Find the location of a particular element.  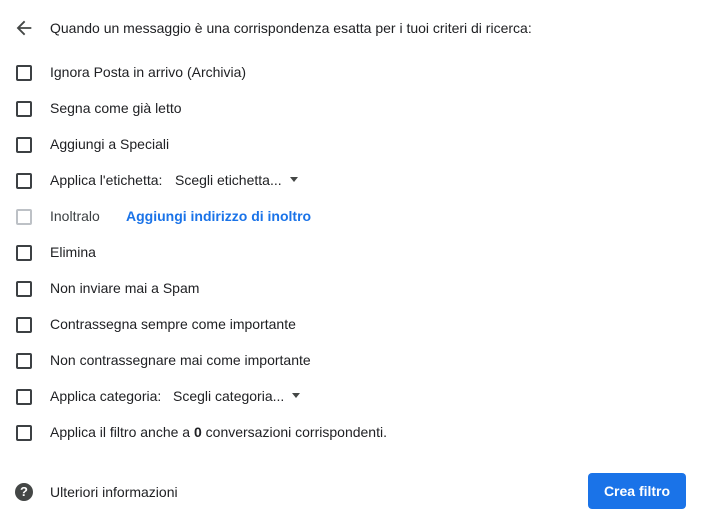

add-forwarding-address-link: Aggiungi indirizzo di inoltro is located at coordinates (218, 216).